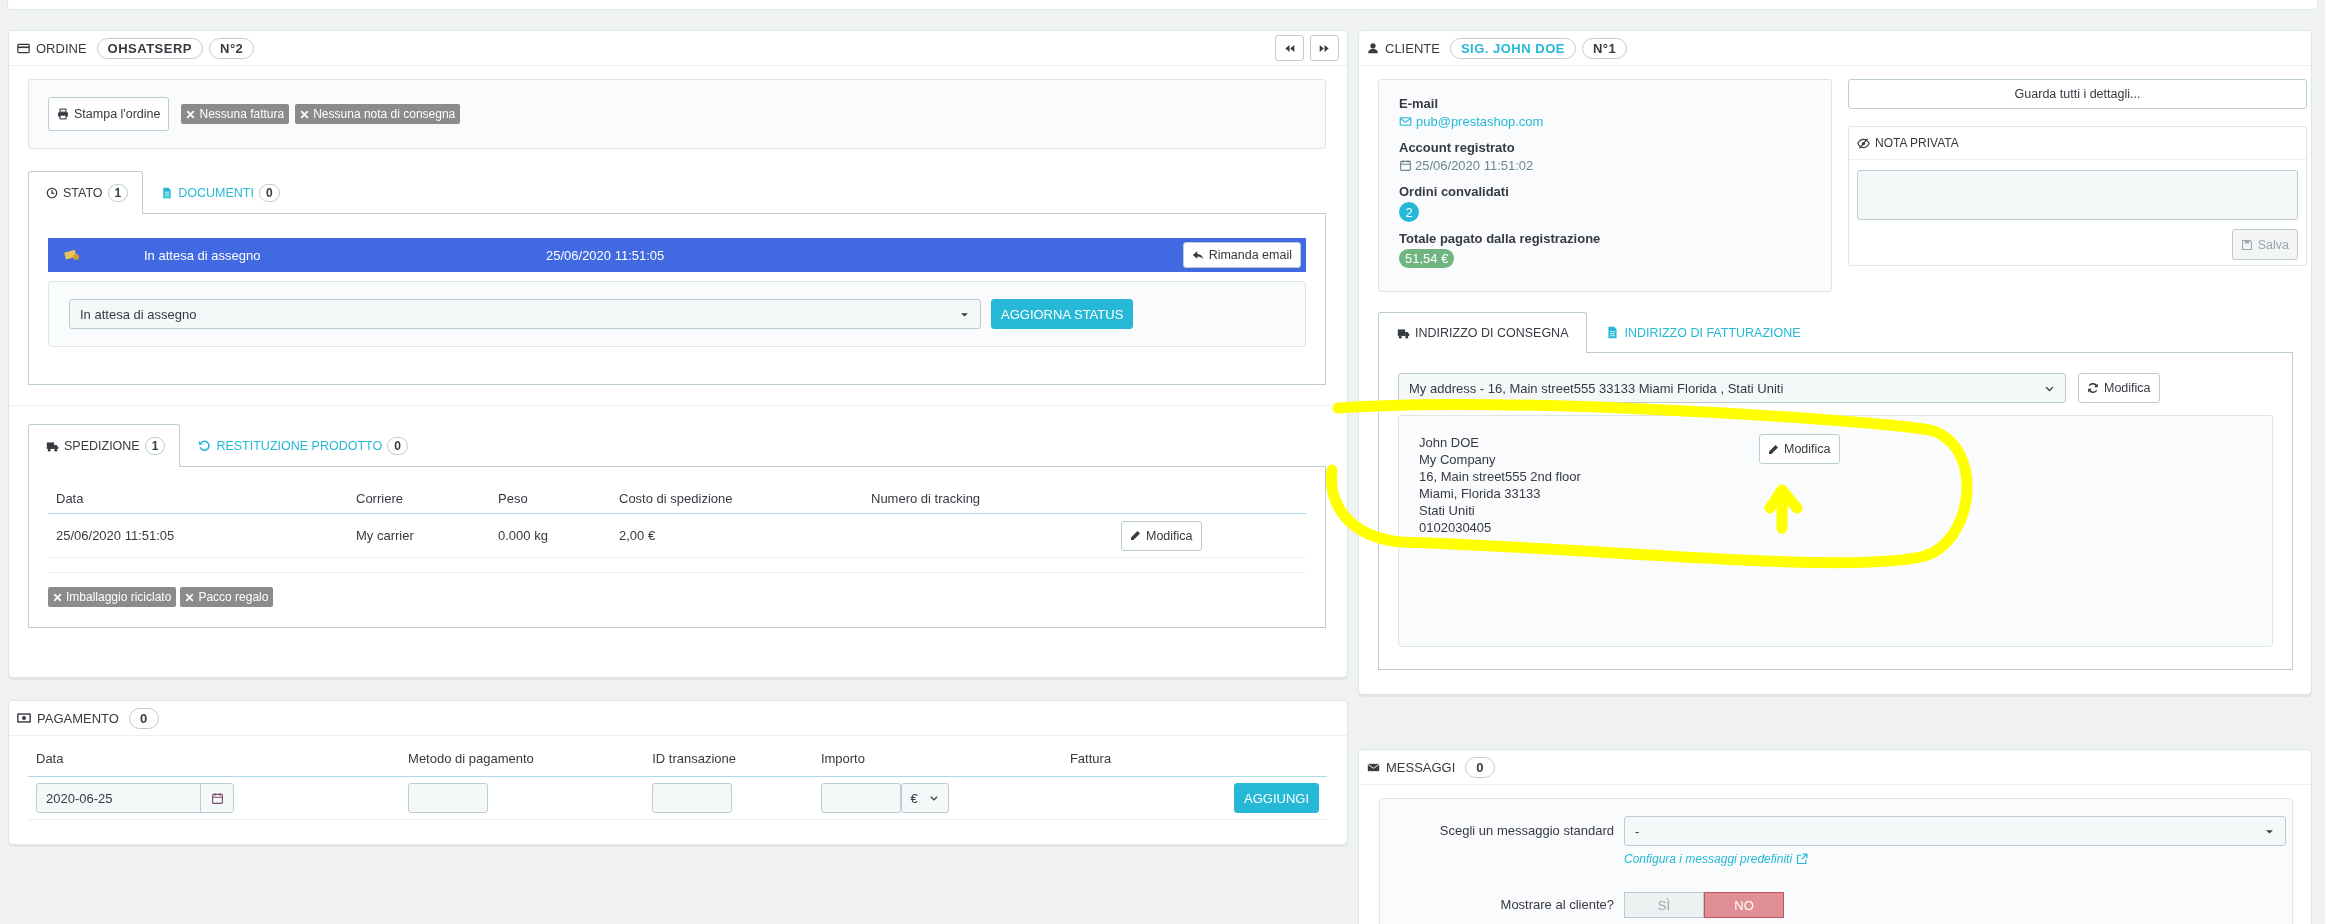 Image resolution: width=2325 pixels, height=924 pixels. Describe the element at coordinates (1373, 48) in the screenshot. I see `user-icon` at that location.